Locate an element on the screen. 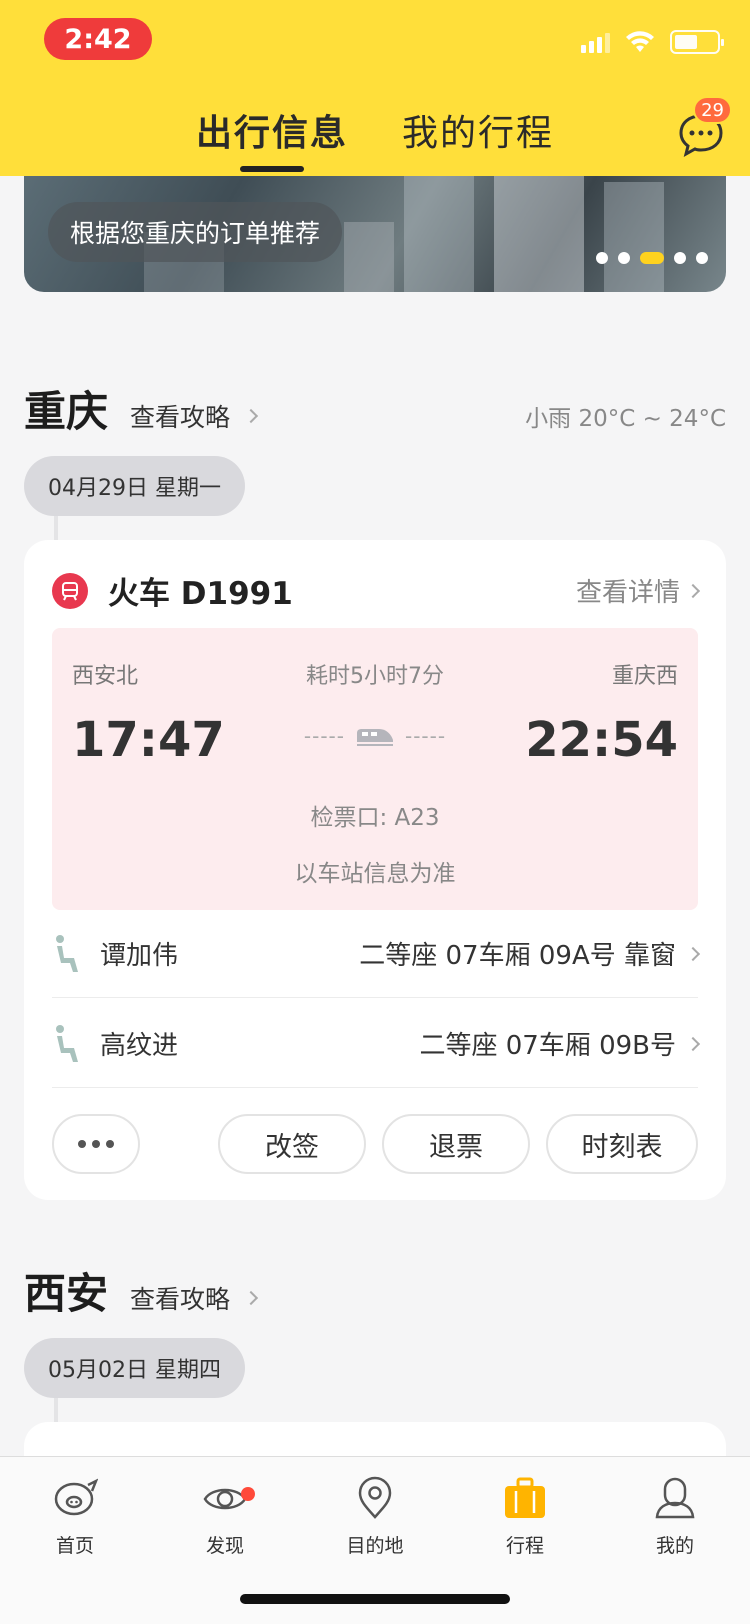 Image resolution: width=750 pixels, height=1624 pixels. train-route-line: ----- ----- is located at coordinates (375, 736).